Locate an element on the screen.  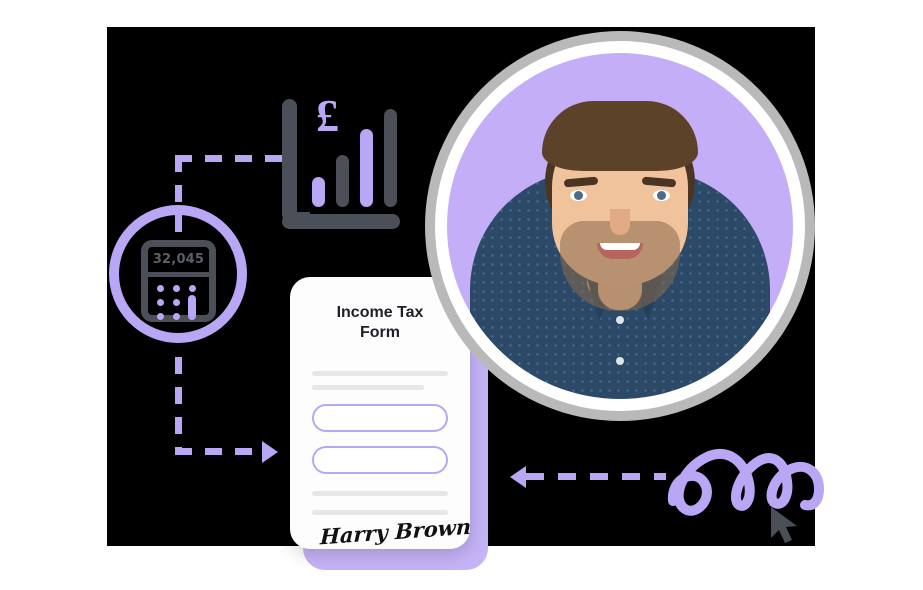
form-title-line-1: Income Tax is located at coordinates (380, 312).